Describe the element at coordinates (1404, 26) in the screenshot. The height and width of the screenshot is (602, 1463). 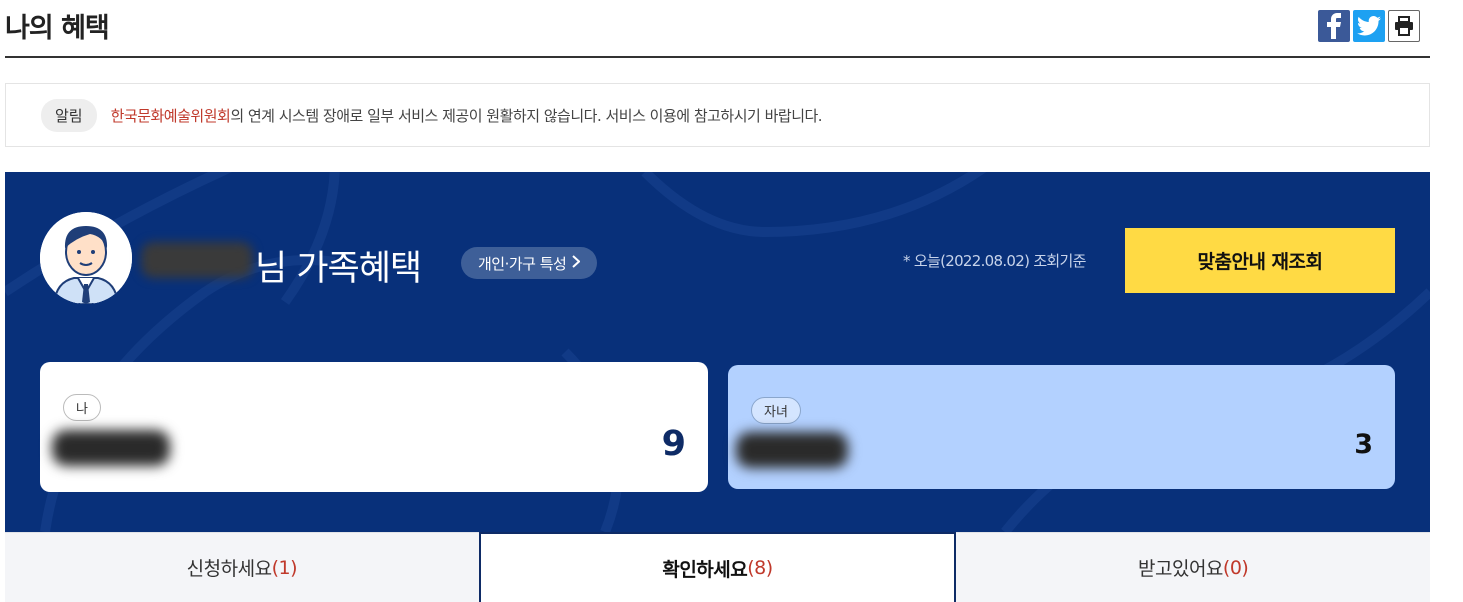
I see `print-icon` at that location.